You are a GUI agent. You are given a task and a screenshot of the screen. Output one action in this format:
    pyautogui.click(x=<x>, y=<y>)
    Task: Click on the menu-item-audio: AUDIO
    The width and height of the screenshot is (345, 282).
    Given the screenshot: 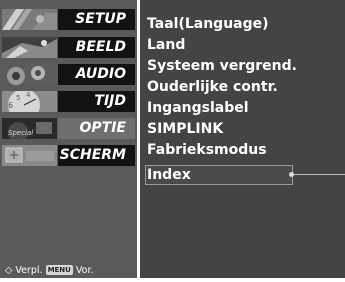 What is the action you would take?
    pyautogui.click(x=68, y=74)
    